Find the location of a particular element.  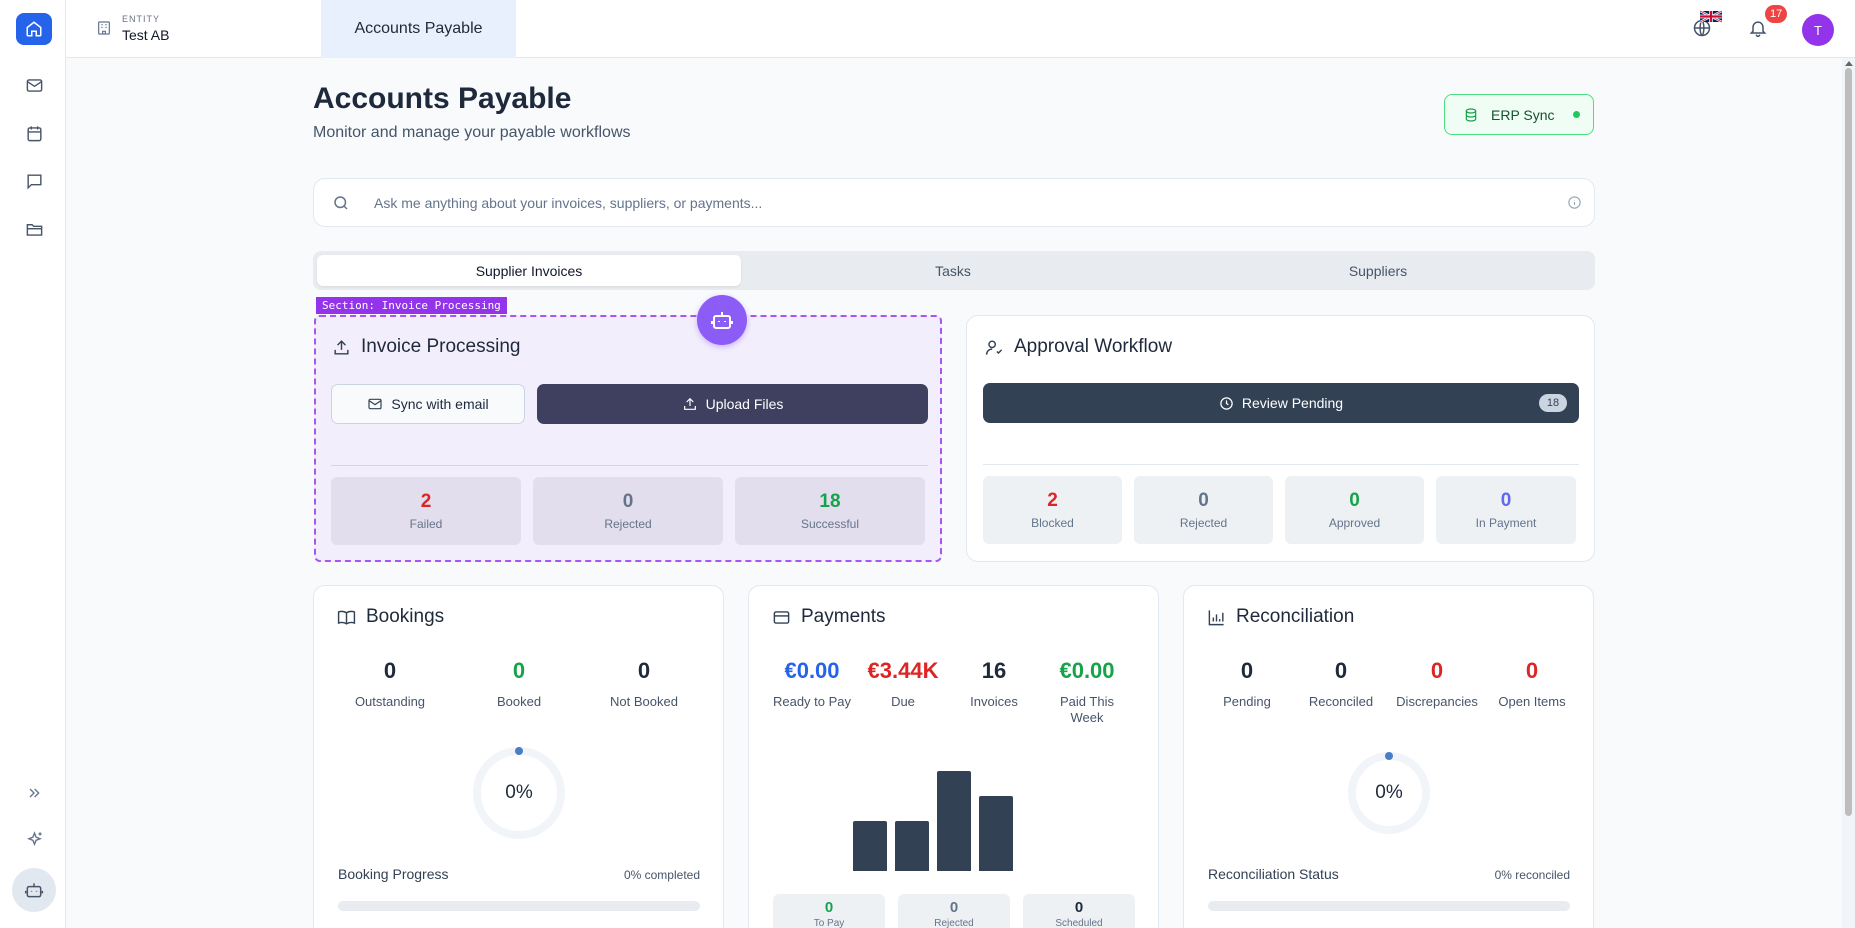

message-icon is located at coordinates (34, 181).